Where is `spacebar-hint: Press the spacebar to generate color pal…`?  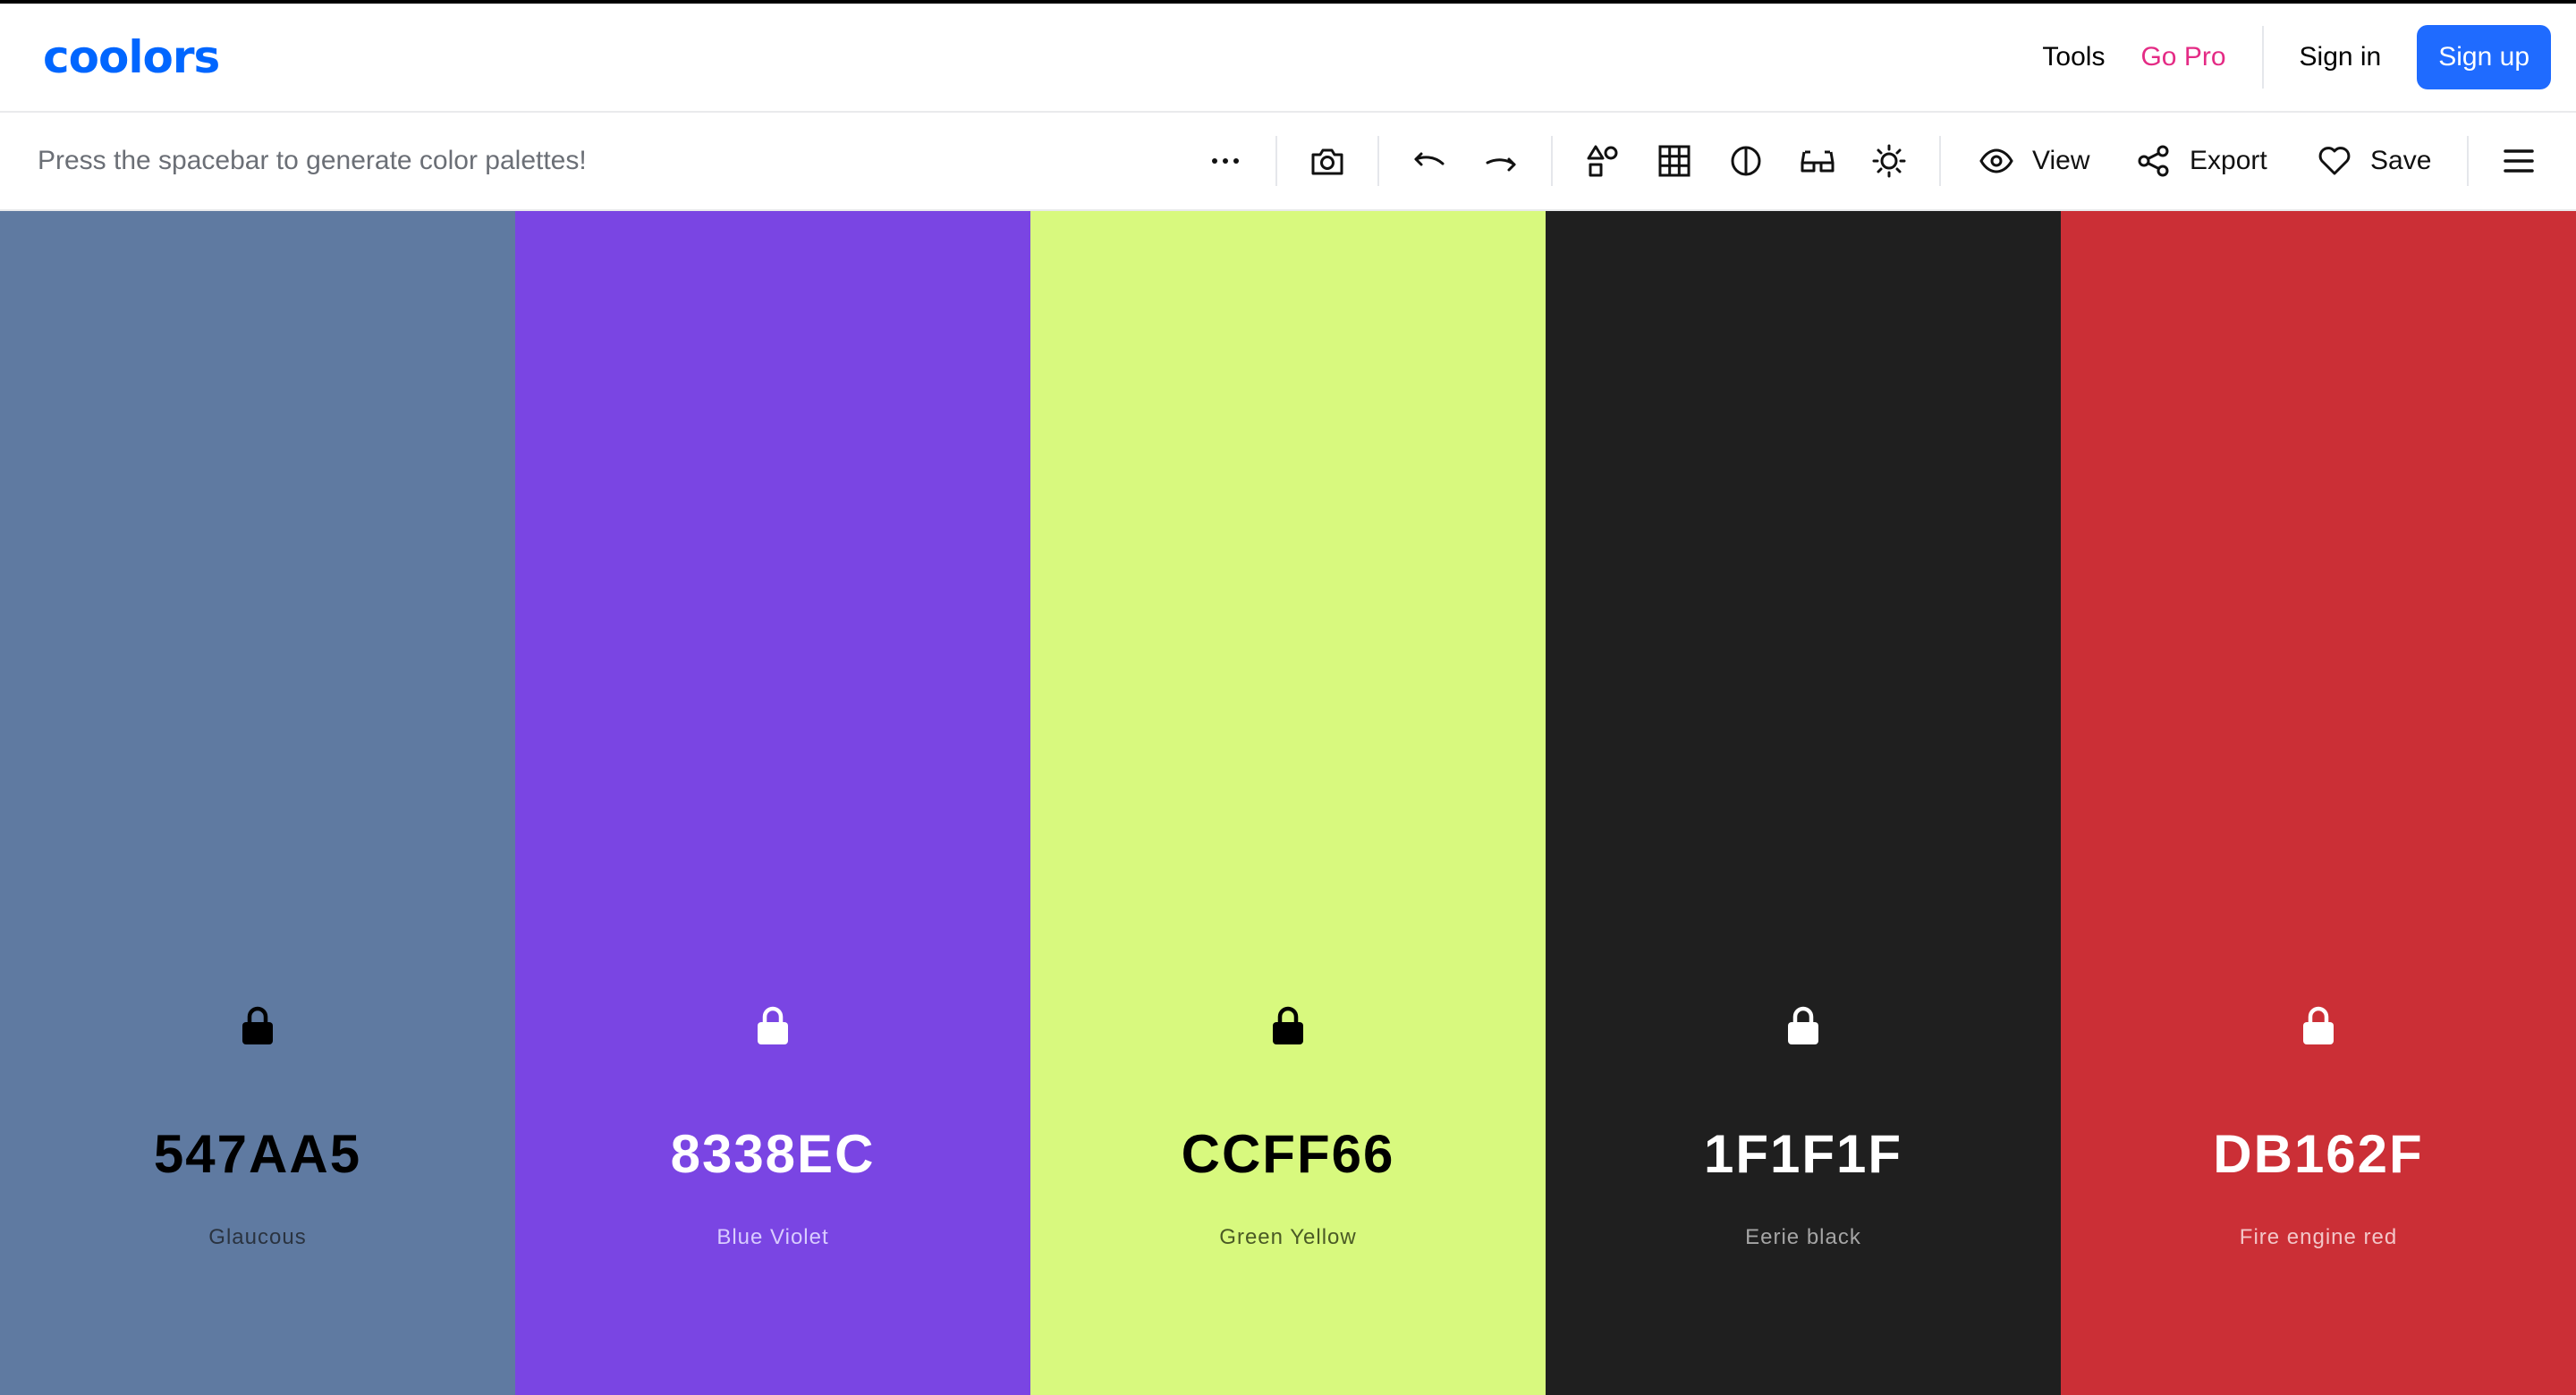
spacebar-hint: Press the spacebar to generate color pal… is located at coordinates (312, 160).